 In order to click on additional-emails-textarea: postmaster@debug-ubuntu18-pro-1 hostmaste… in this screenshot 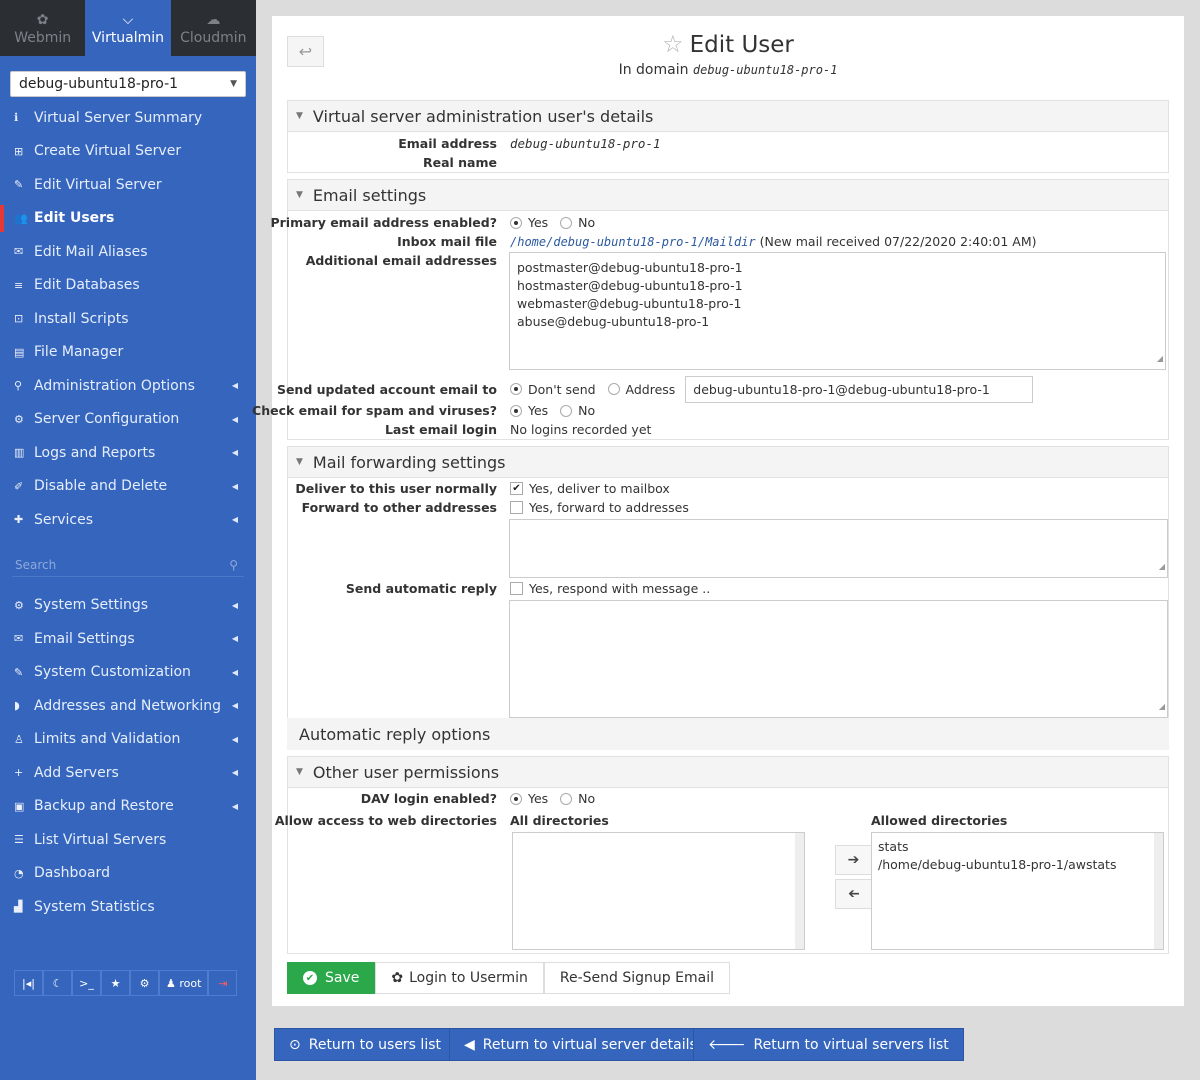, I will do `click(837, 311)`.